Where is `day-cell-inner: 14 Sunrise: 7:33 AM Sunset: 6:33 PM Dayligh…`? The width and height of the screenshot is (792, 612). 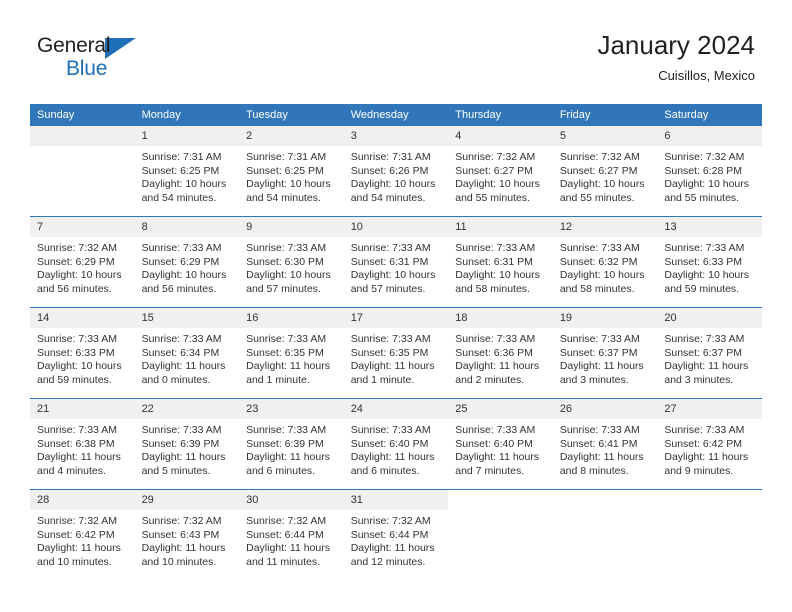 day-cell-inner: 14 Sunrise: 7:33 AM Sunset: 6:33 PM Dayligh… is located at coordinates (82, 353).